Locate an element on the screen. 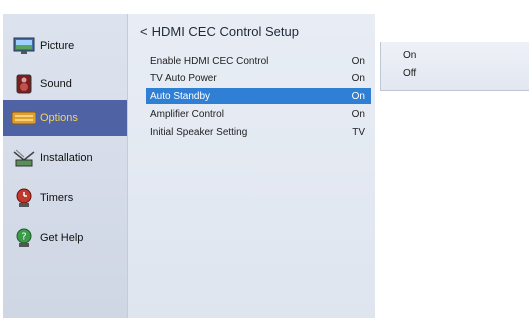 The image size is (529, 318). page-title: < HDMI CEC Control Setup is located at coordinates (219, 31).